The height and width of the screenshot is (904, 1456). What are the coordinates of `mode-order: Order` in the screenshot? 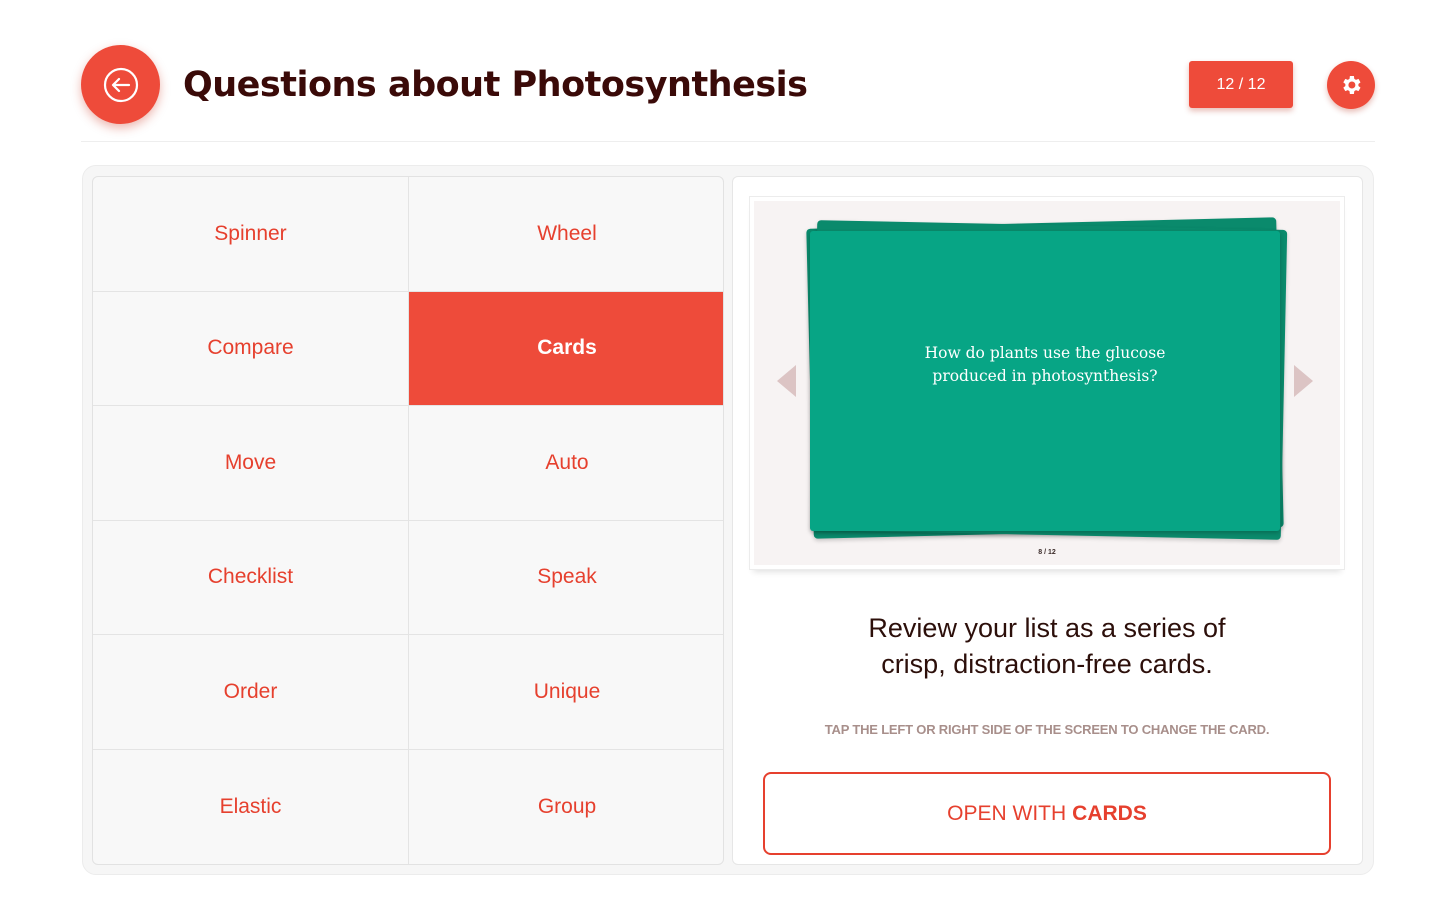 It's located at (251, 692).